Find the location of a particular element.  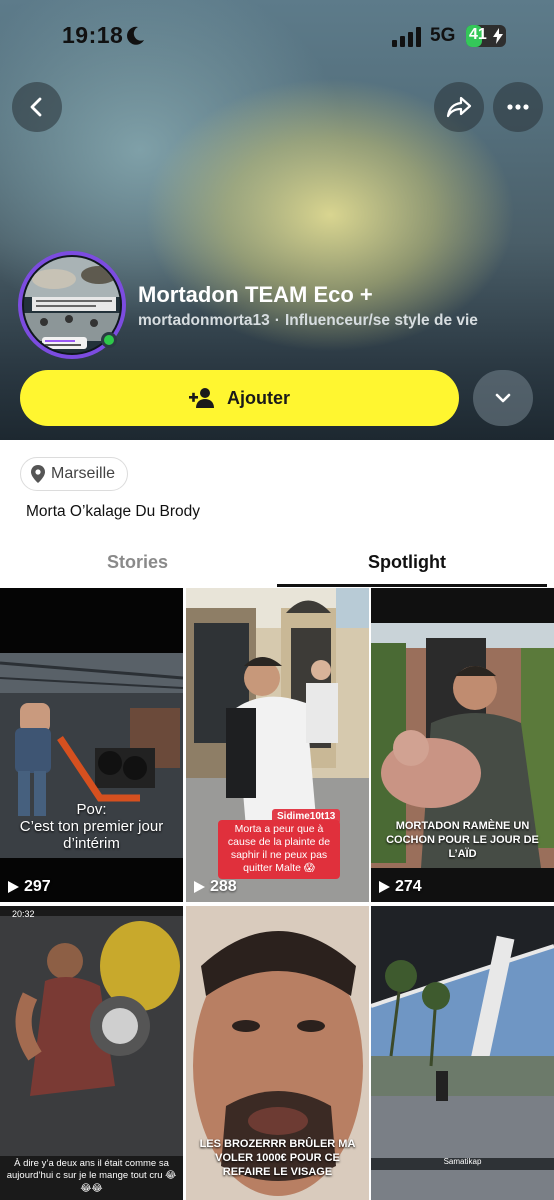

location-pin-icon is located at coordinates (38, 474).